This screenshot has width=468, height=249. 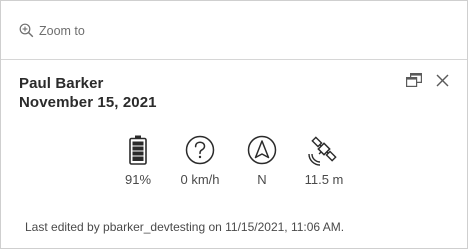 What do you see at coordinates (324, 150) in the screenshot?
I see `satellite-icon` at bounding box center [324, 150].